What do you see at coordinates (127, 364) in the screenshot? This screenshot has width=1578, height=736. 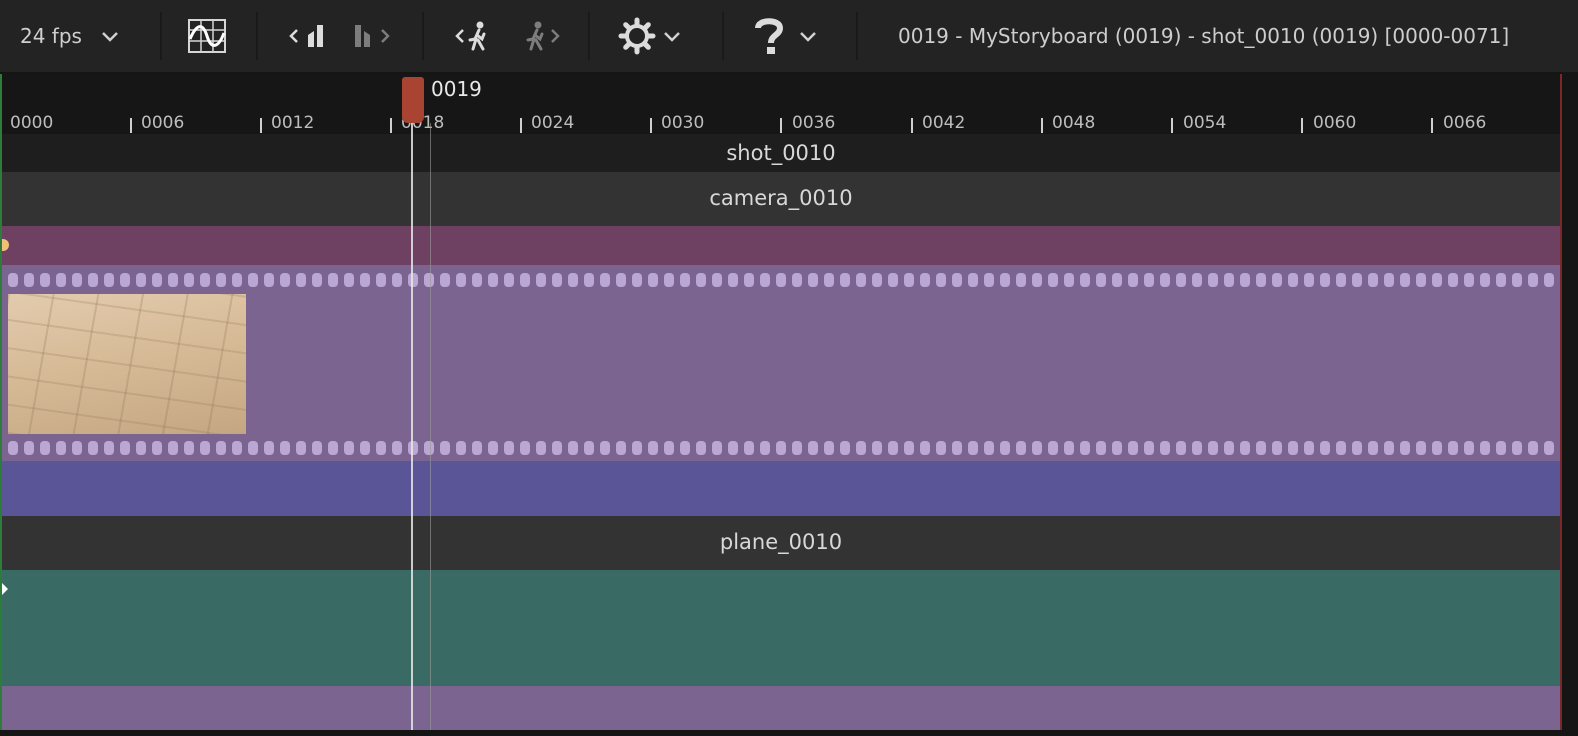 I see `storyboard-thumbnail` at bounding box center [127, 364].